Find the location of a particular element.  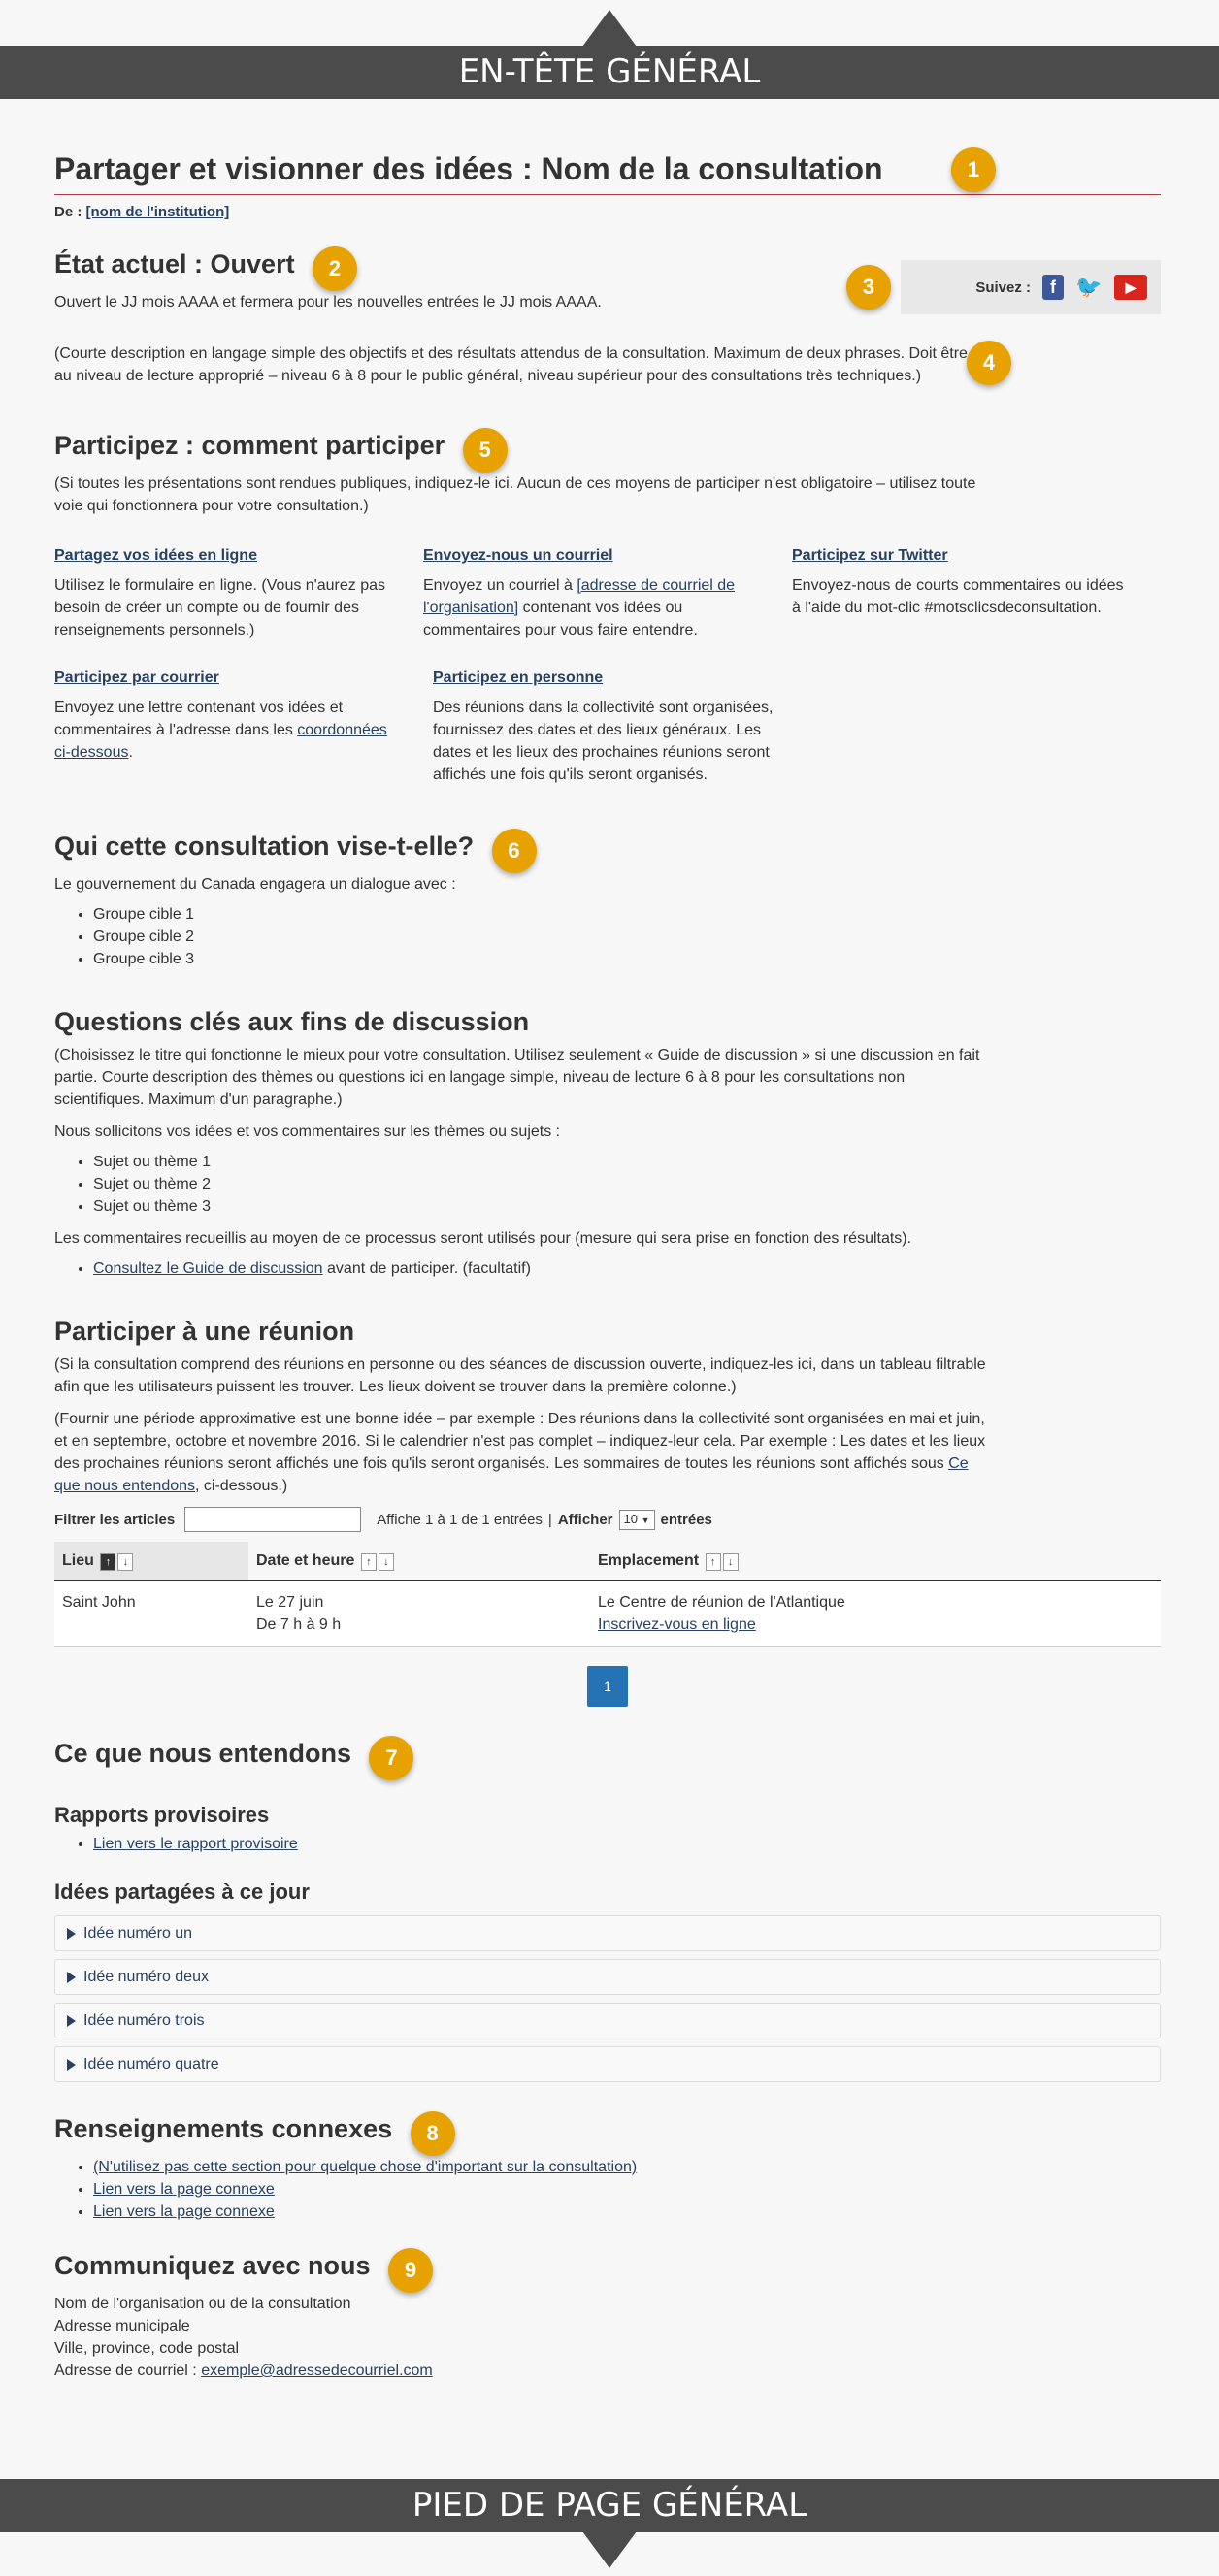

cell-date: Le 27 juin De 7 h à 9 h is located at coordinates (419, 1614).